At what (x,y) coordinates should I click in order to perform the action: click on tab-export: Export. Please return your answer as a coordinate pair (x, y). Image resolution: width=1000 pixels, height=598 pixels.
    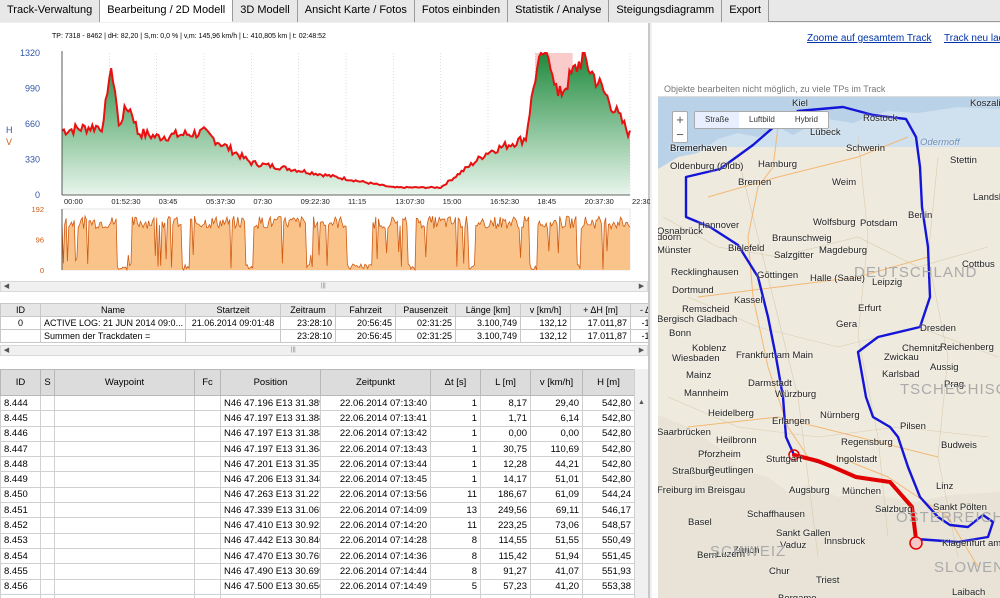
    Looking at the image, I should click on (745, 11).